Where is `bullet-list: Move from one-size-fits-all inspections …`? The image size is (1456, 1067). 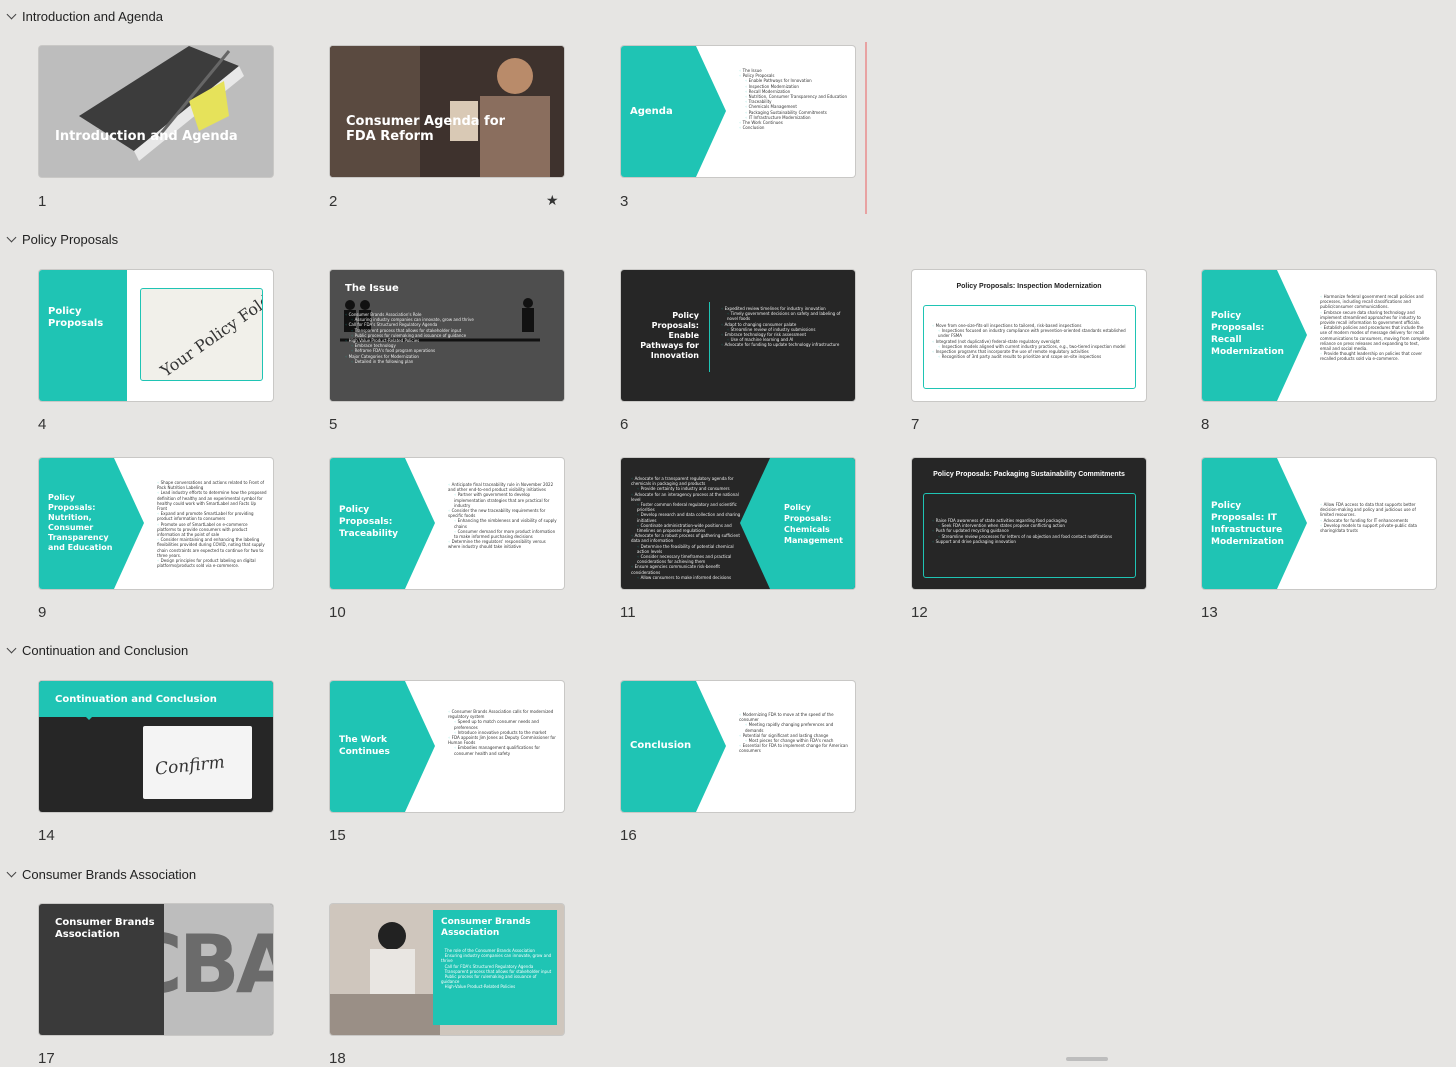
bullet-list: Move from one-size-fits-all inspections … is located at coordinates (1032, 341).